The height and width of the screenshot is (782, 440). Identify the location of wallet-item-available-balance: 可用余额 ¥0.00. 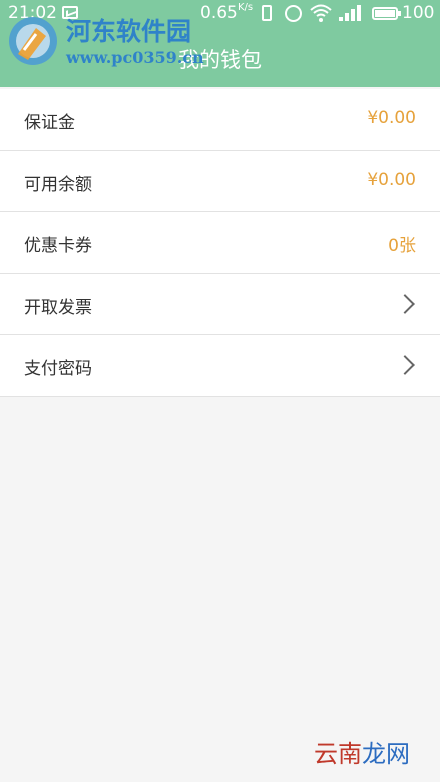
(220, 181).